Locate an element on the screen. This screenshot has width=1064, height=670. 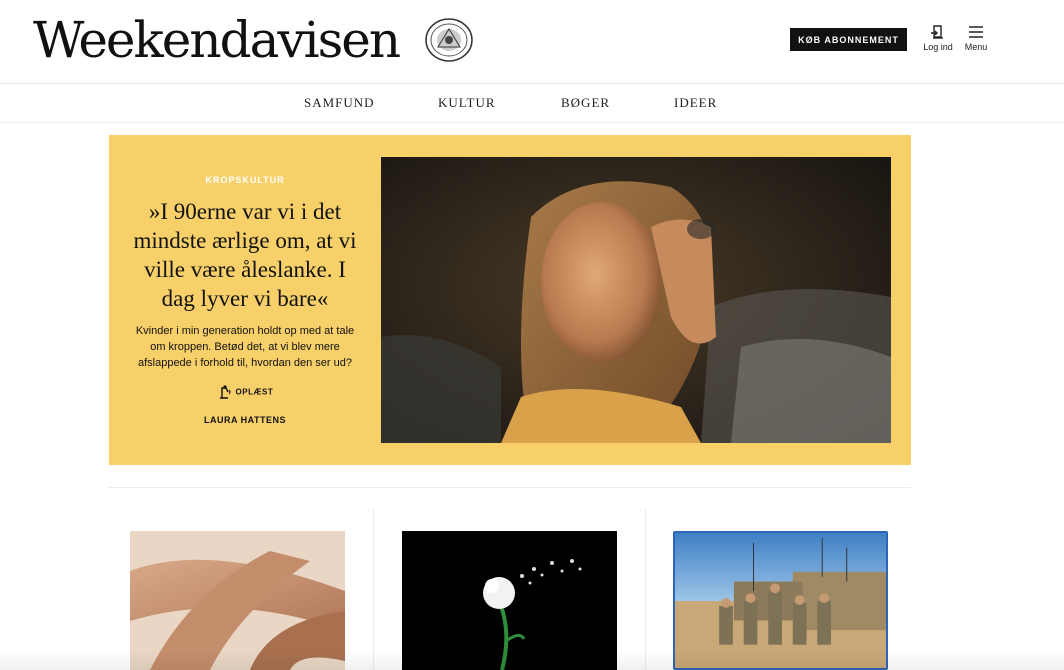
nav-item-boger: BØGER is located at coordinates (585, 103).